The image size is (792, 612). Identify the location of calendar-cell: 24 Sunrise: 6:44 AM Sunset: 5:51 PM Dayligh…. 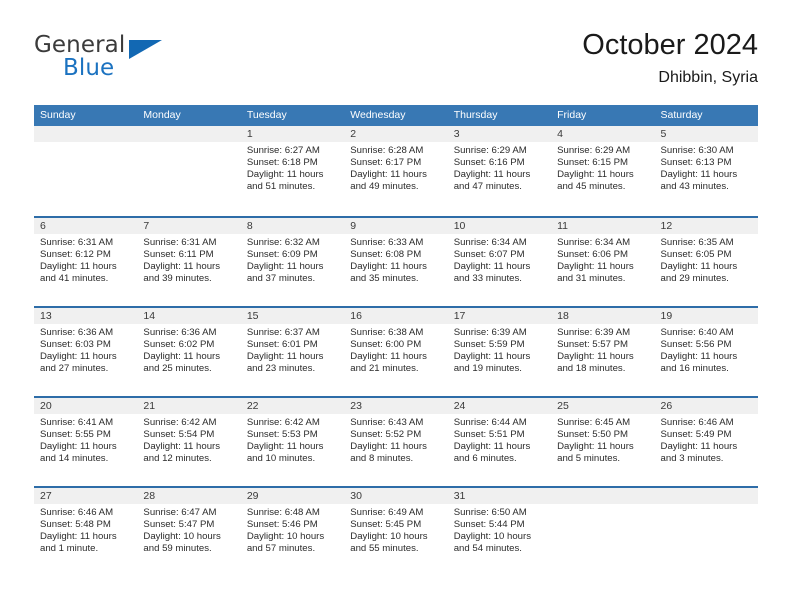
(499, 441).